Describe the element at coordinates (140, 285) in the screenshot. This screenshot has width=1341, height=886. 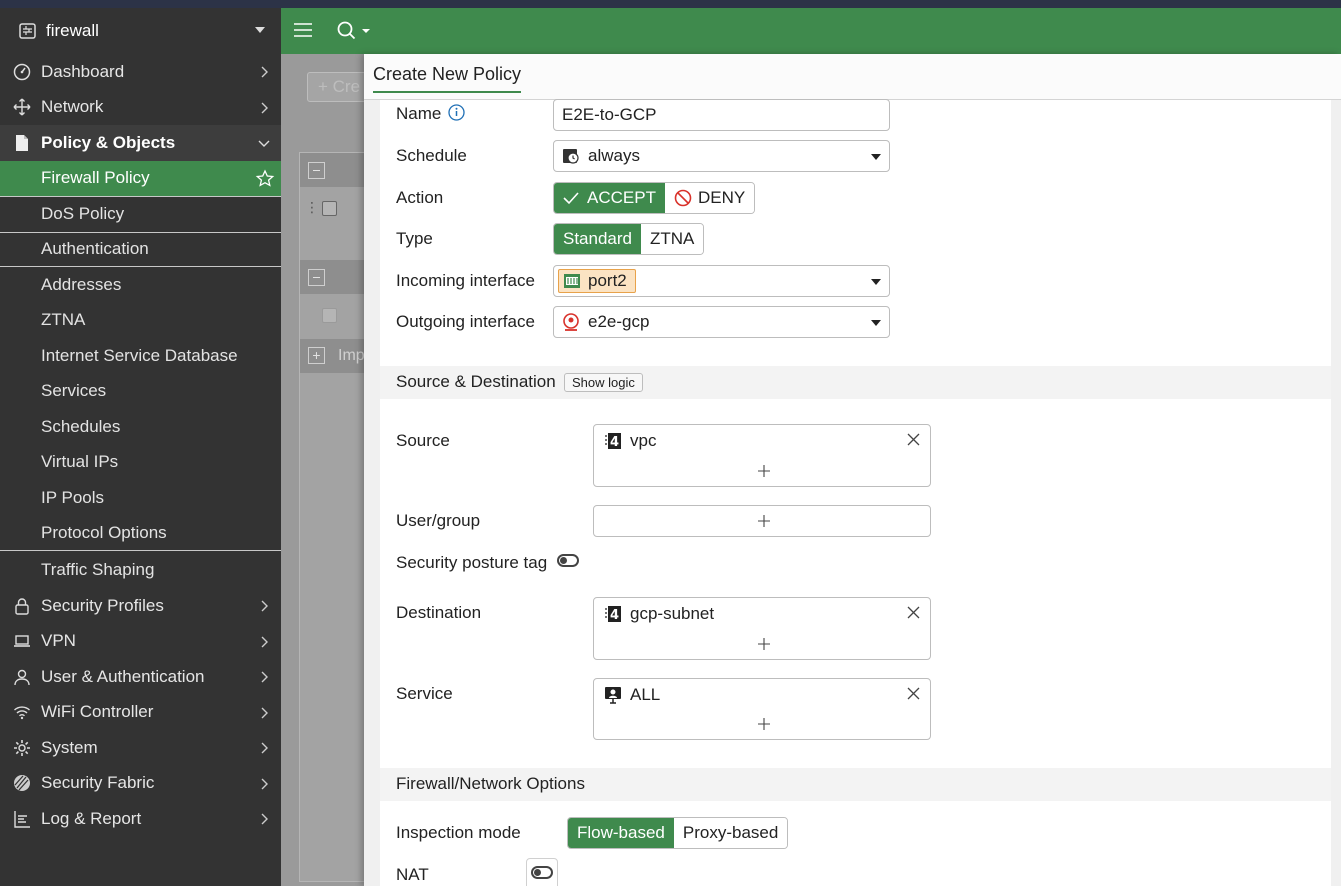
I see `sidebar-sub-addresses: Addresses` at that location.